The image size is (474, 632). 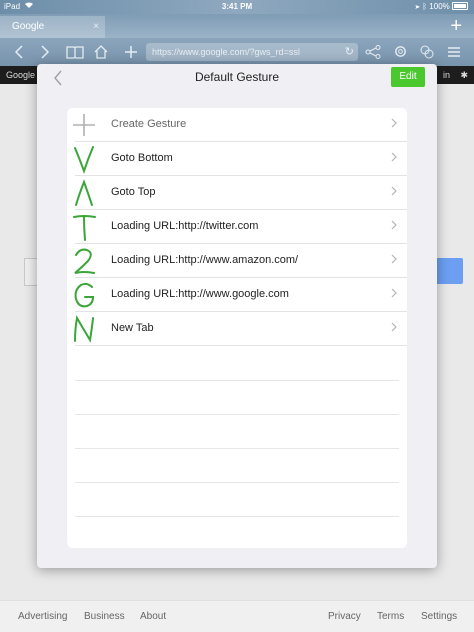 What do you see at coordinates (456, 26) in the screenshot?
I see `new-tab-button: +` at bounding box center [456, 26].